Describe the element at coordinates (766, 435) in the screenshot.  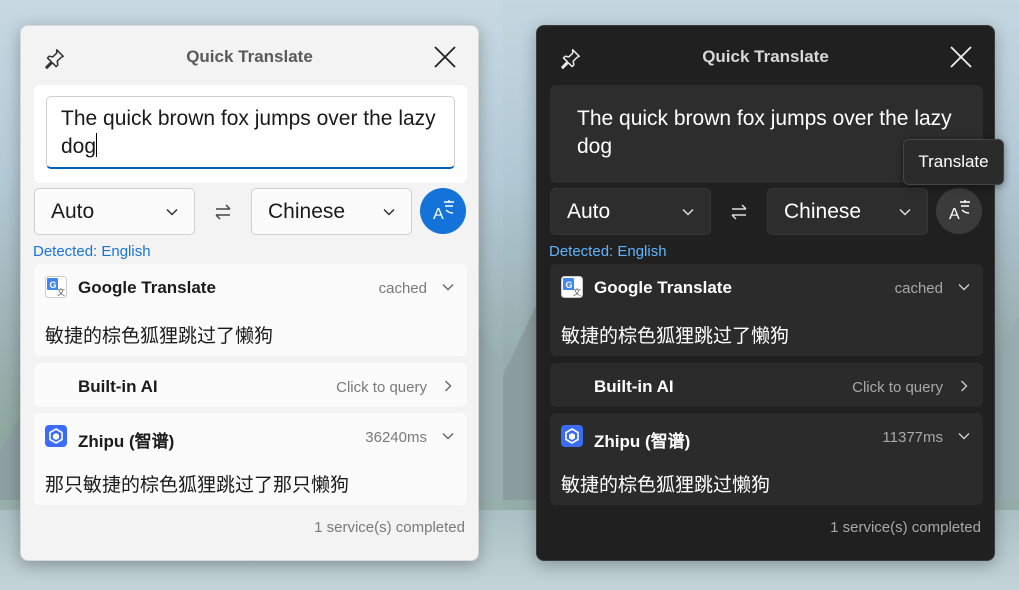
I see `service-card-header: Zhipu (智谱) 11377ms` at that location.